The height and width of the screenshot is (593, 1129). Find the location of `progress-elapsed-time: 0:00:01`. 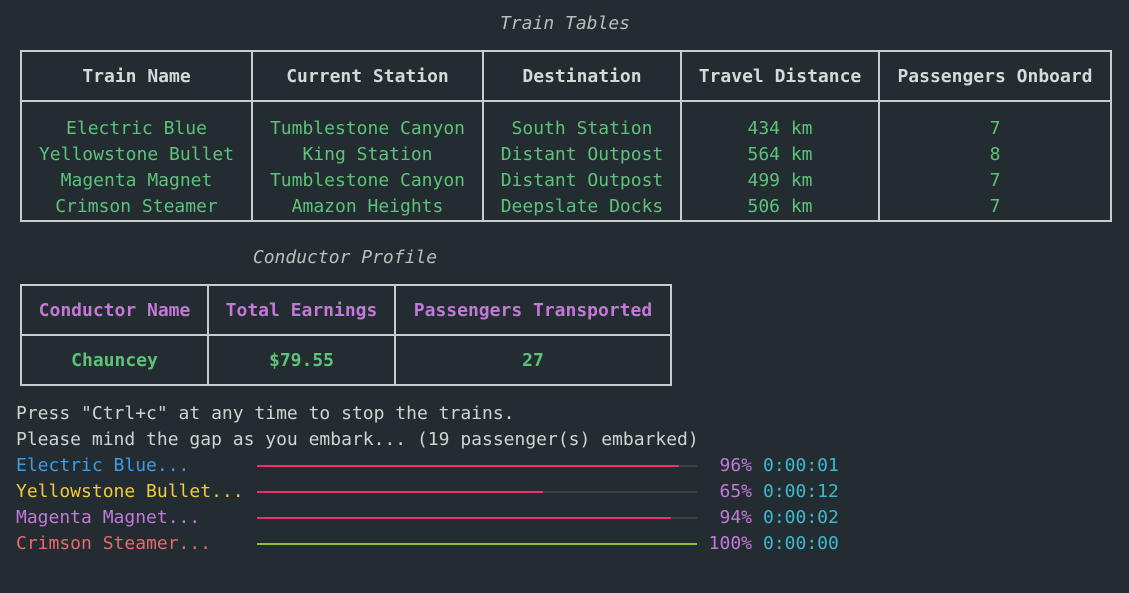

progress-elapsed-time: 0:00:01 is located at coordinates (801, 465).